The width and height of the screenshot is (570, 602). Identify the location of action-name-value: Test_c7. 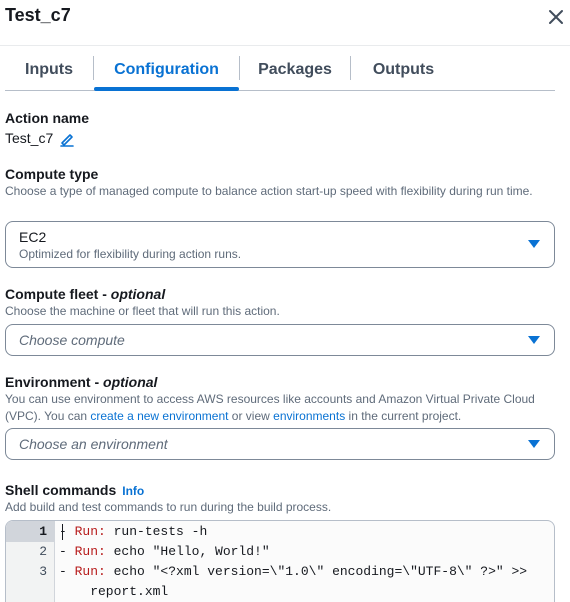
(29, 138).